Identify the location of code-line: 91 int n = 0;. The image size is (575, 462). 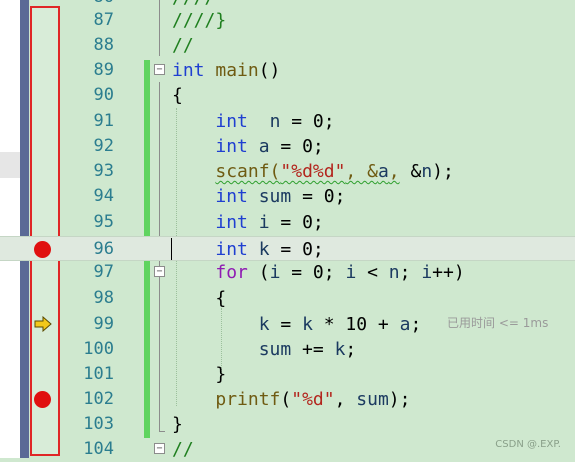
(287, 121).